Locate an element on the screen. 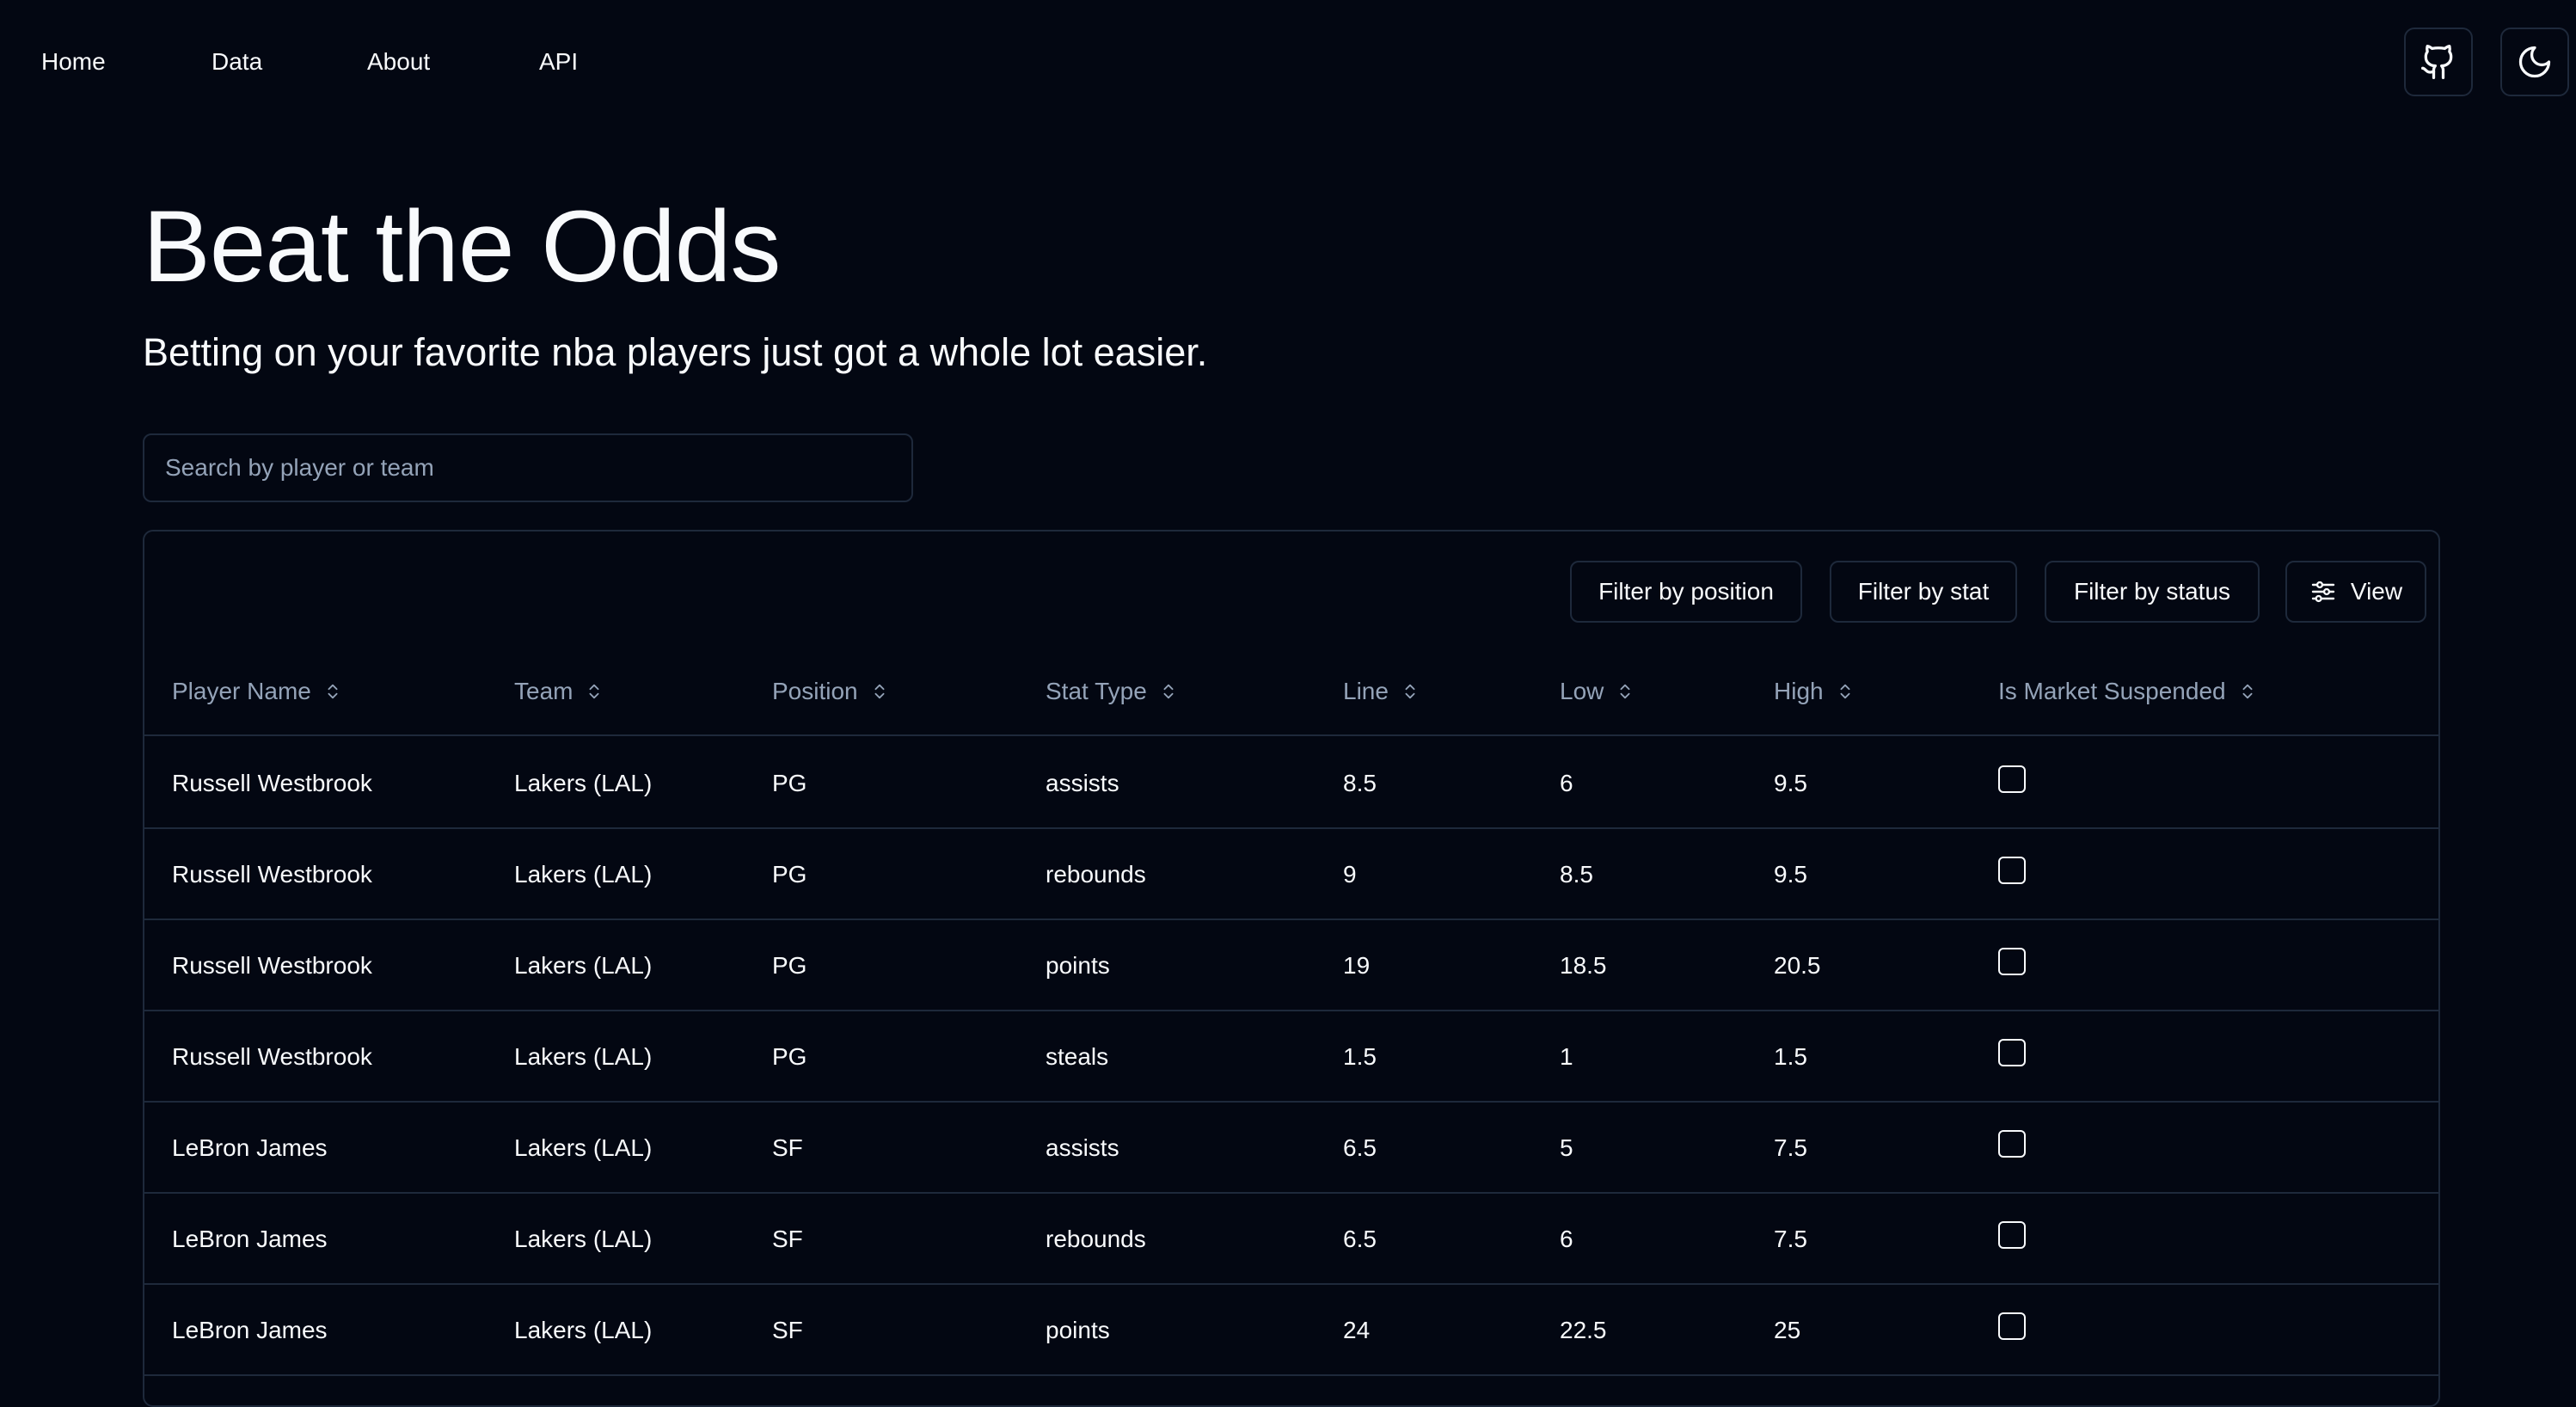  cell-low: 8.5 is located at coordinates (1576, 875).